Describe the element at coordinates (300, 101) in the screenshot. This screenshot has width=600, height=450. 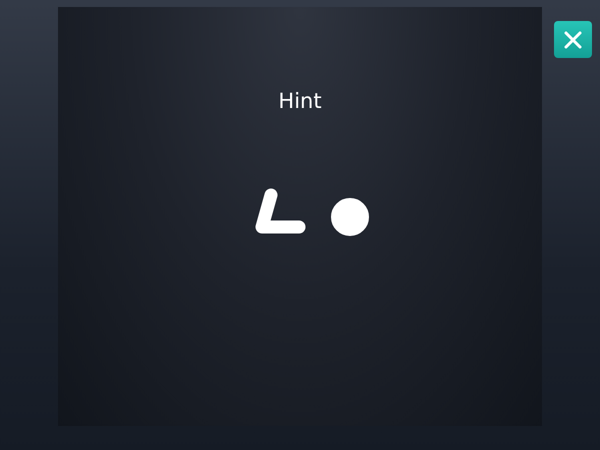
I see `hint-title: Hint` at that location.